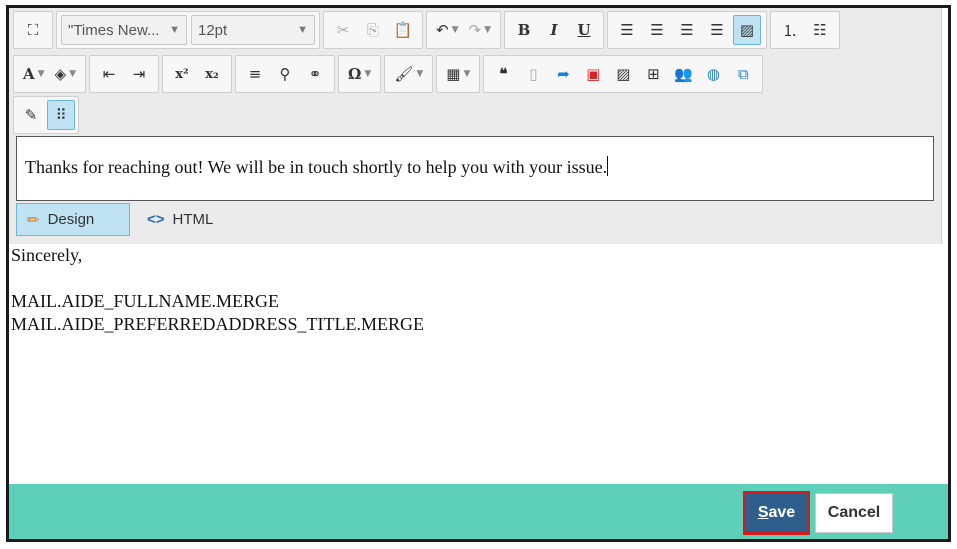 The height and width of the screenshot is (549, 957). I want to click on design-mode-label: Design, so click(71, 219).